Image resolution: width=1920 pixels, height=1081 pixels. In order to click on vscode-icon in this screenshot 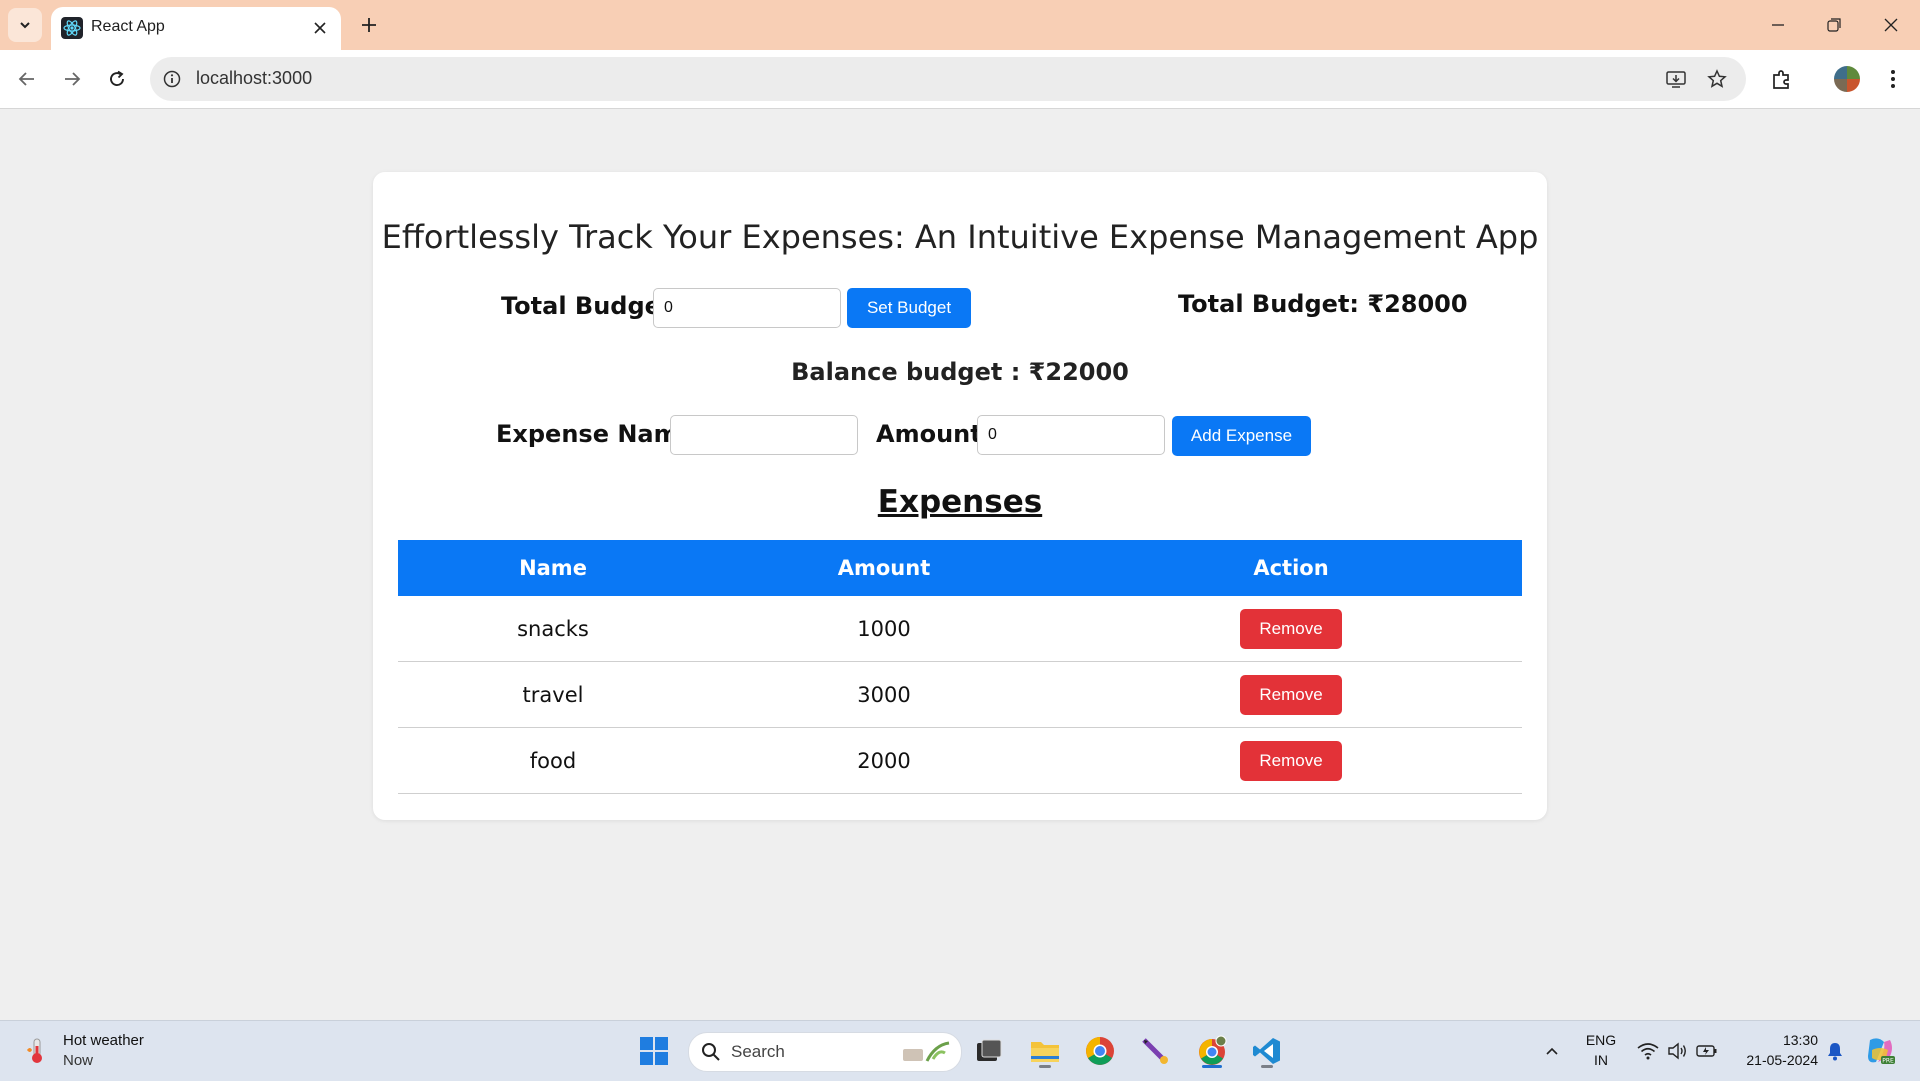, I will do `click(1266, 1051)`.